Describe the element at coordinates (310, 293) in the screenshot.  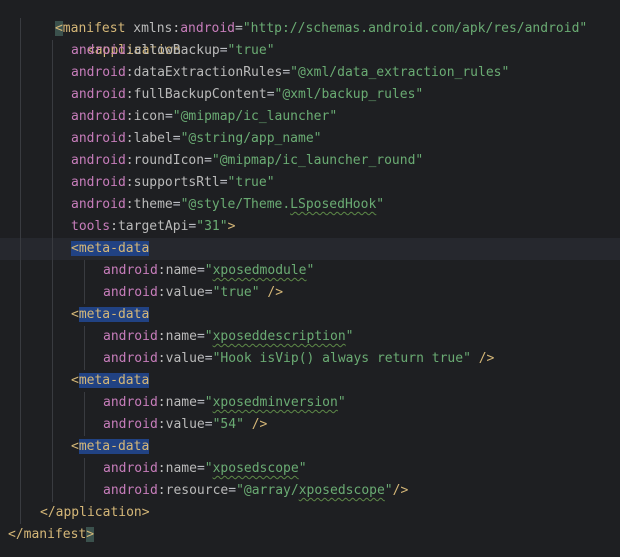
I see `code-line-14: android:value="true" />` at that location.